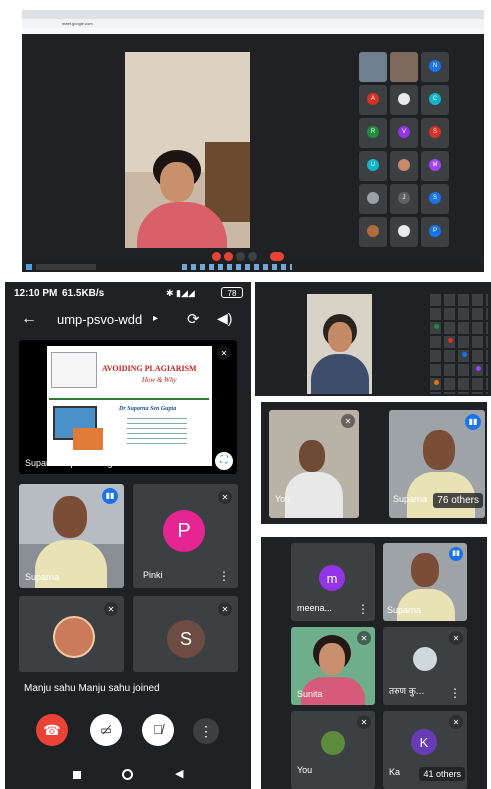 Image resolution: width=491 pixels, height=789 pixels. What do you see at coordinates (184, 531) in the screenshot?
I see `avatar-pinki: P` at bounding box center [184, 531].